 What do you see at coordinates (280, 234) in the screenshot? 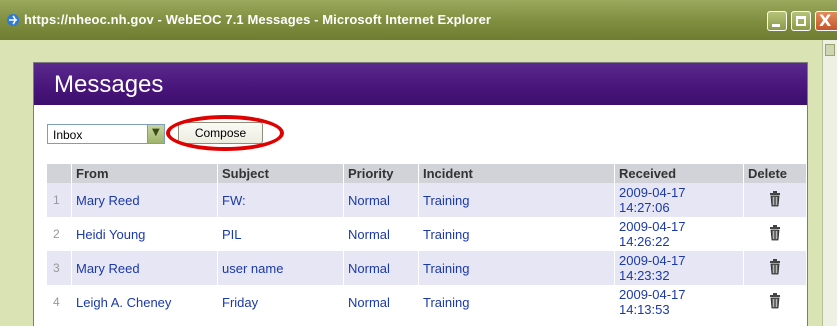
I see `subject-cell: PIL` at bounding box center [280, 234].